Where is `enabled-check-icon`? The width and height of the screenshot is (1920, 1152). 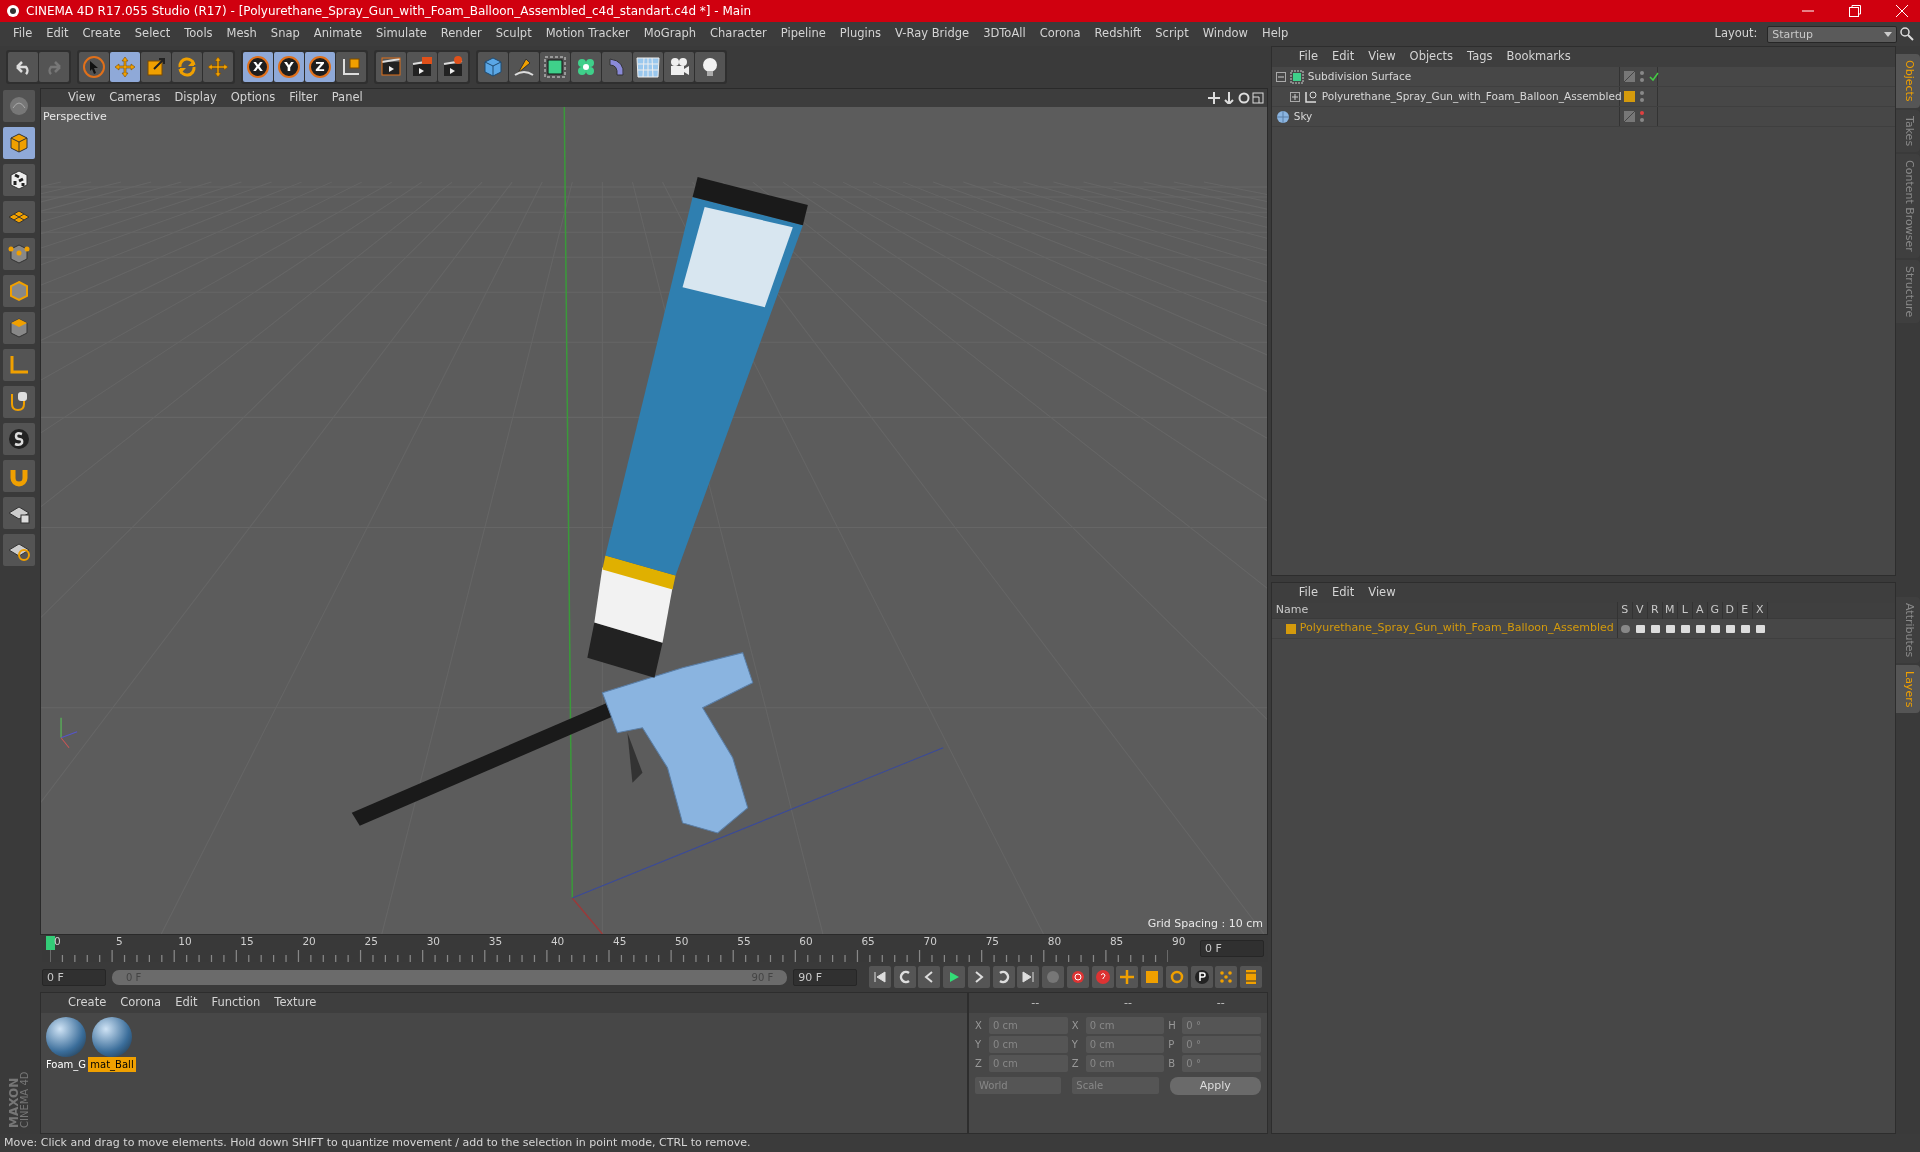
enabled-check-icon is located at coordinates (1653, 76).